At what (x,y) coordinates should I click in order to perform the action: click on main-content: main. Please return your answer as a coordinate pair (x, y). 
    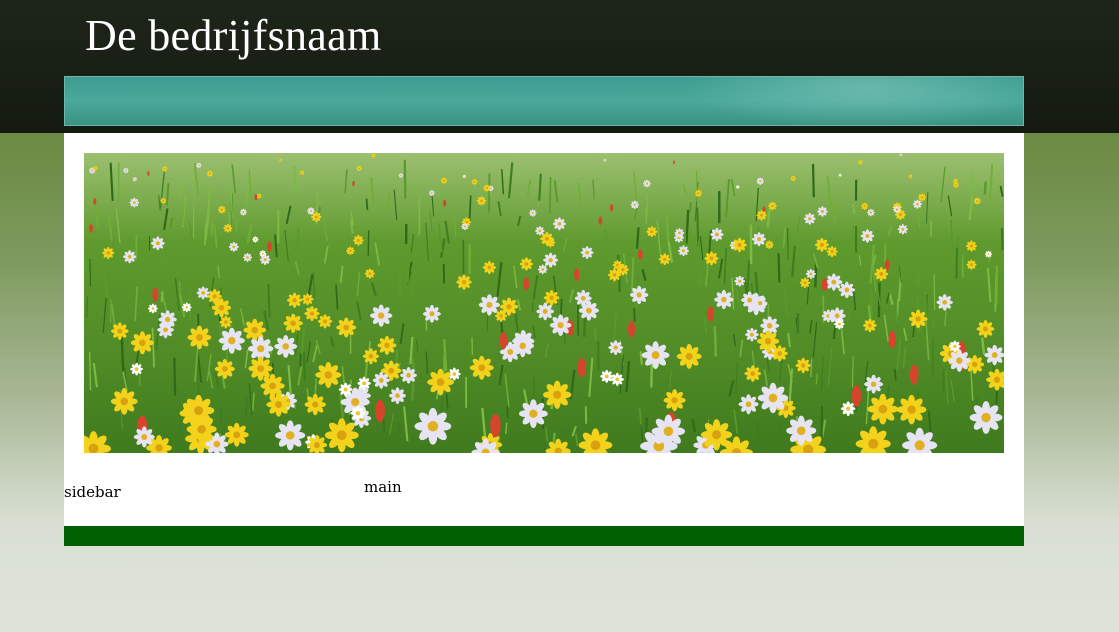
    Looking at the image, I should click on (383, 487).